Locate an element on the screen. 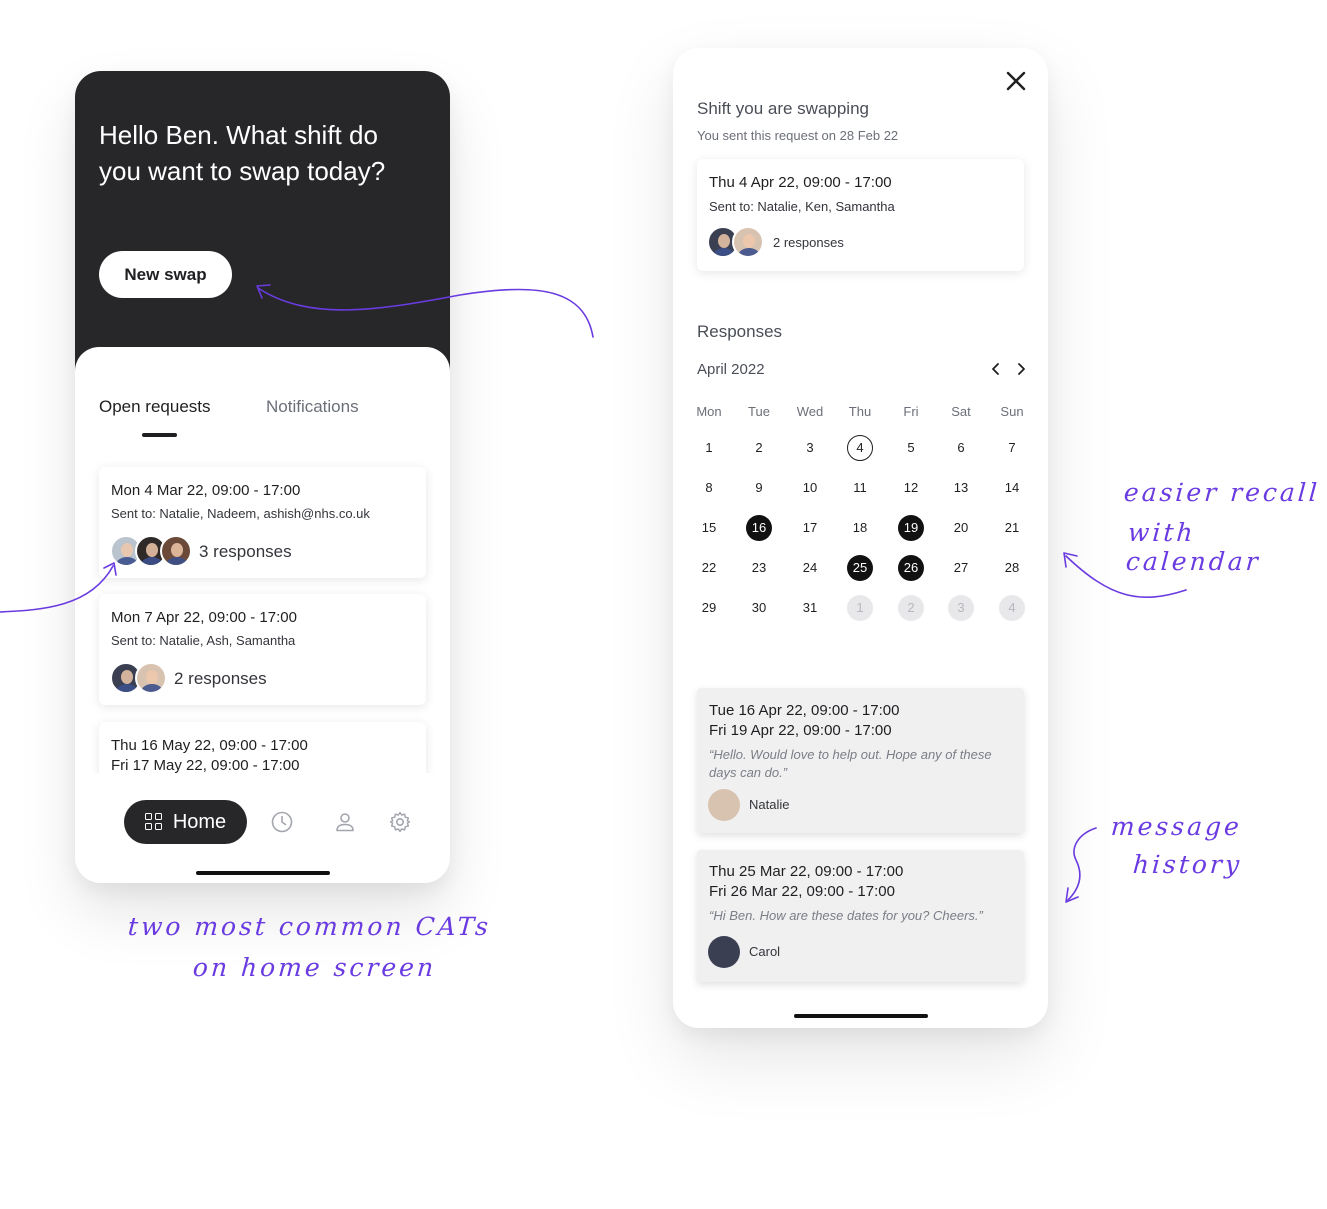  tab-open-requests: Open requests is located at coordinates (155, 407).